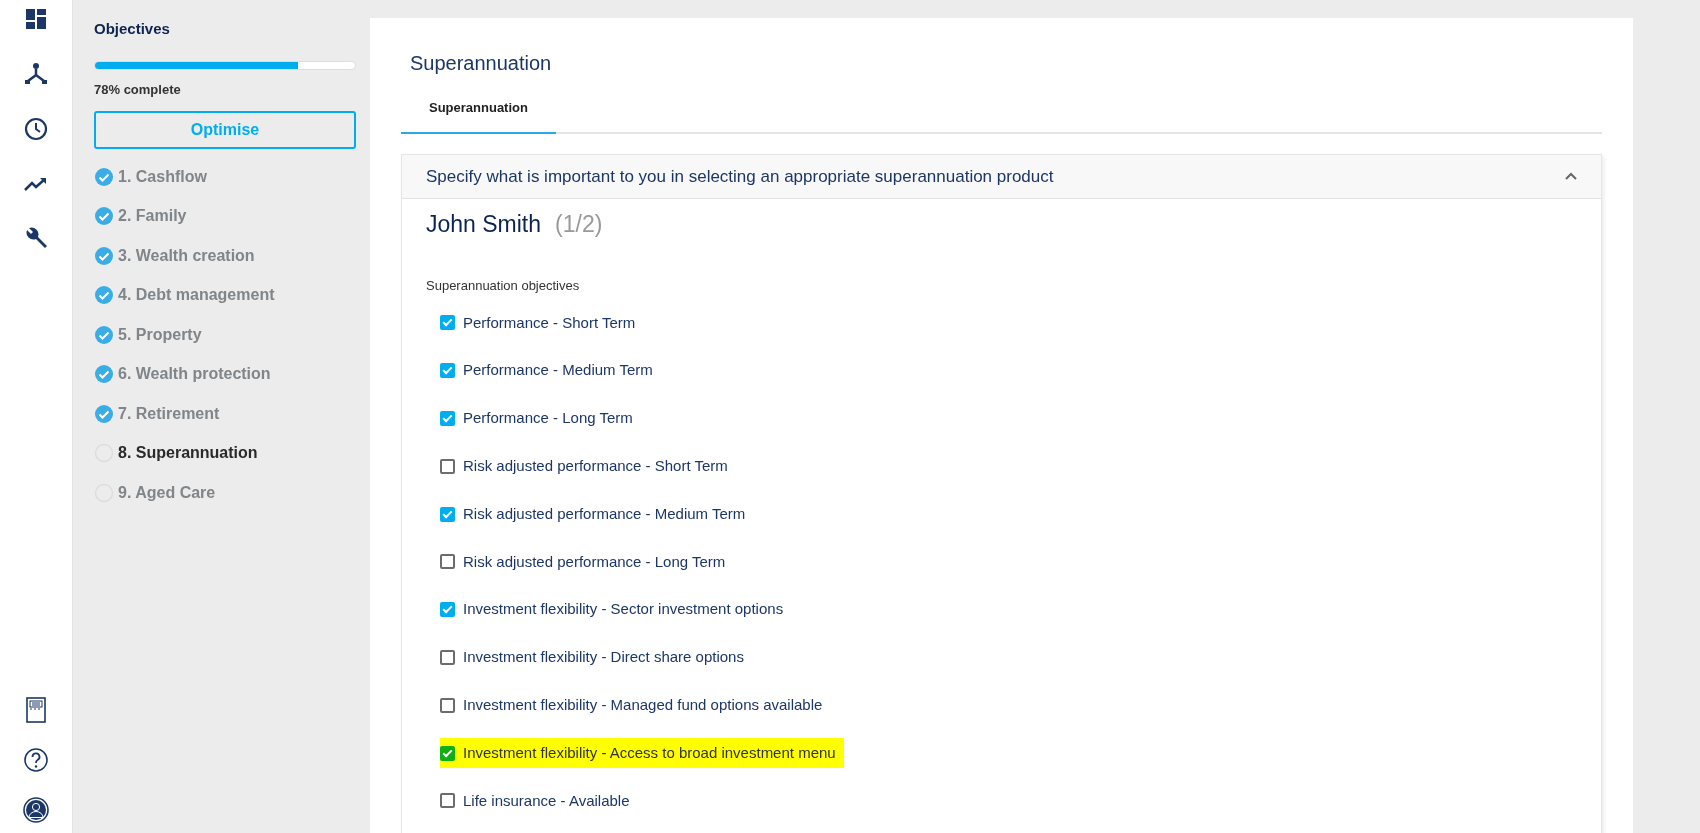 The height and width of the screenshot is (833, 1700). What do you see at coordinates (225, 453) in the screenshot?
I see `step-link: 8. Superannuation` at bounding box center [225, 453].